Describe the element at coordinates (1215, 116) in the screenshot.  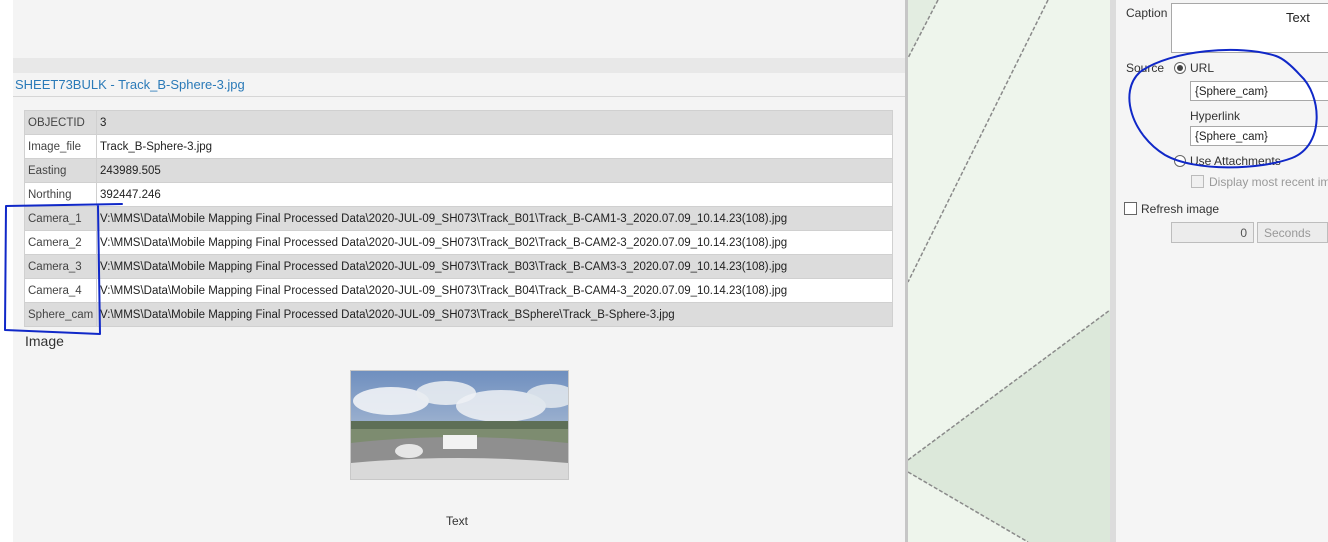
I see `hyperlink-label: Hyperlink` at that location.